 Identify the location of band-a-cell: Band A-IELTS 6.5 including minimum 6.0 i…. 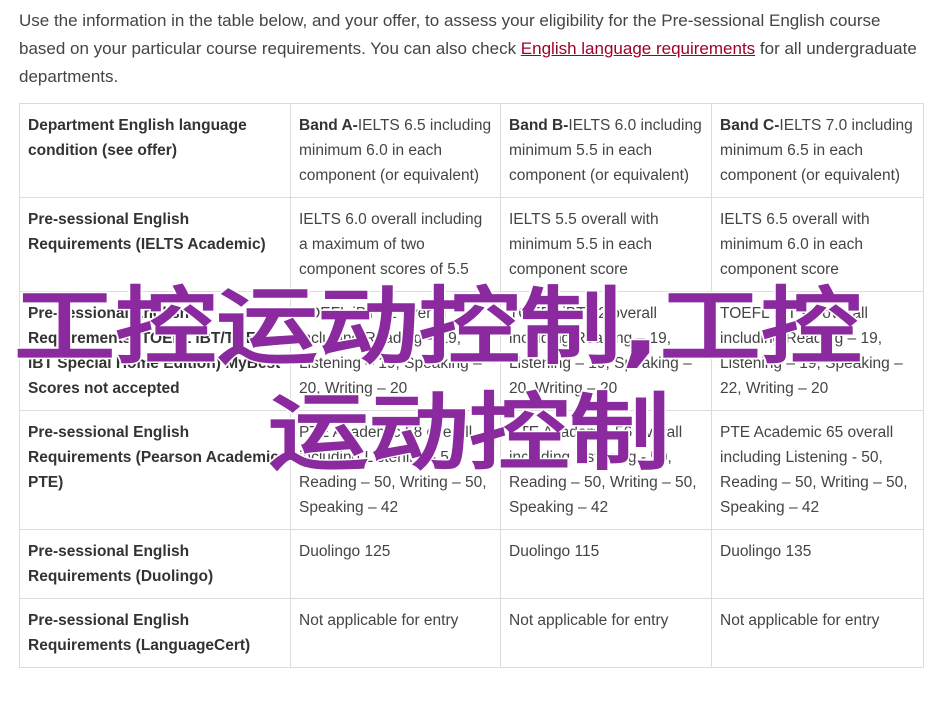
(395, 150).